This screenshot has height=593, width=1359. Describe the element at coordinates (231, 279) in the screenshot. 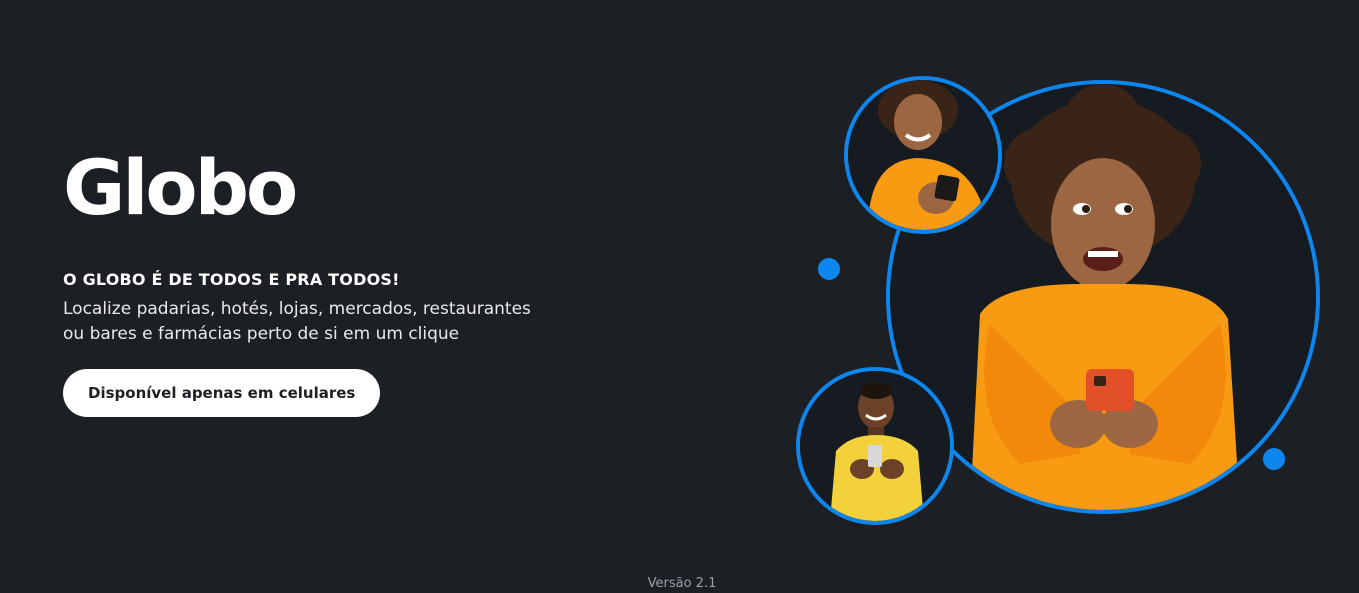

I see `tagline: O GLOBO É DE TODOS E PRA TODOS!` at that location.